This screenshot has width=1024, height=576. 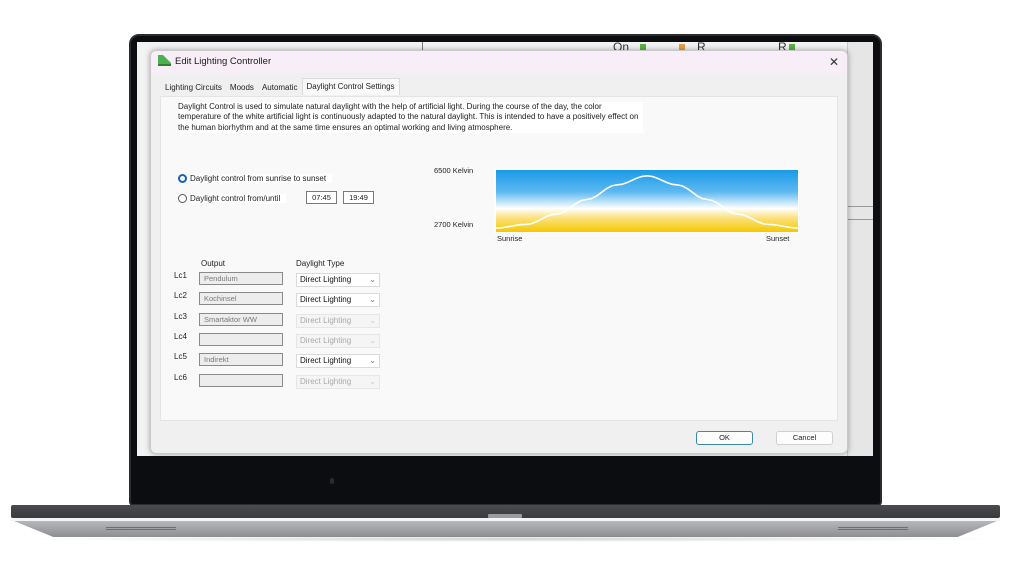 I want to click on circuit-label: Lc3, so click(x=180, y=316).